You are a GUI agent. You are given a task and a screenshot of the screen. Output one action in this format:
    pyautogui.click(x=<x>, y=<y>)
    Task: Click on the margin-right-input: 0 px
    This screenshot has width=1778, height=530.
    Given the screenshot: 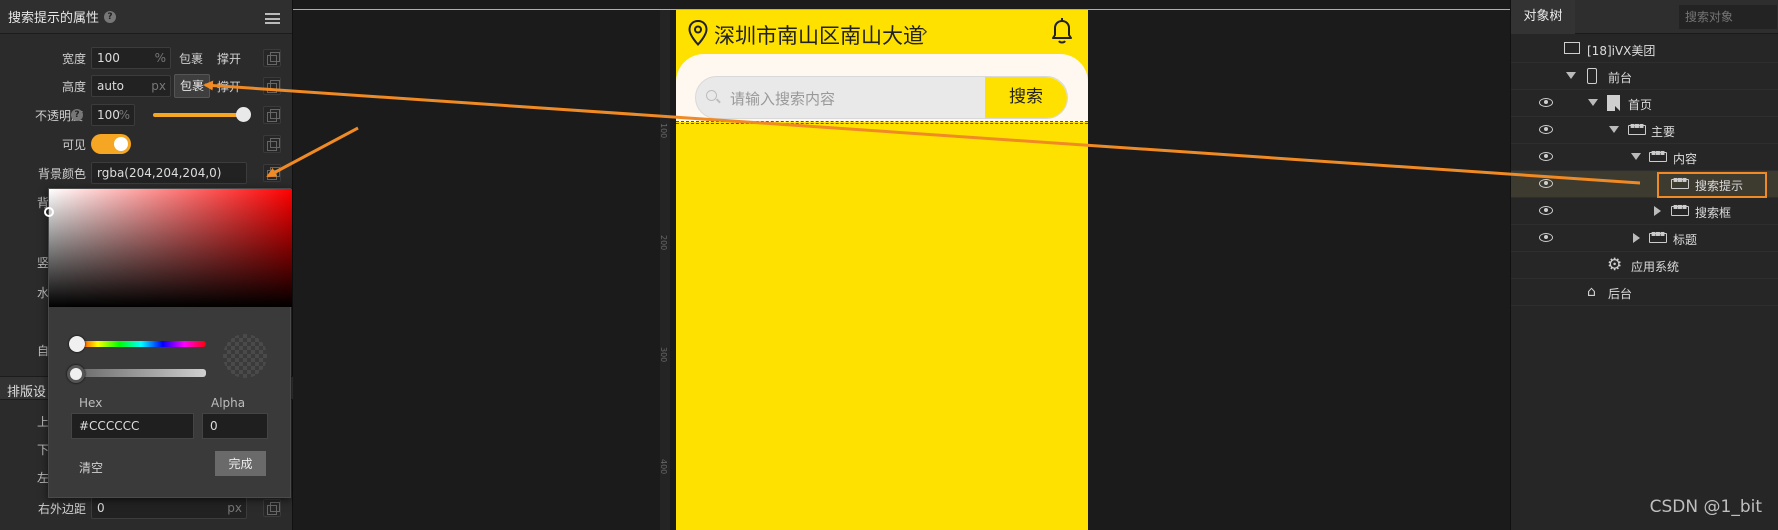 What is the action you would take?
    pyautogui.click(x=169, y=508)
    